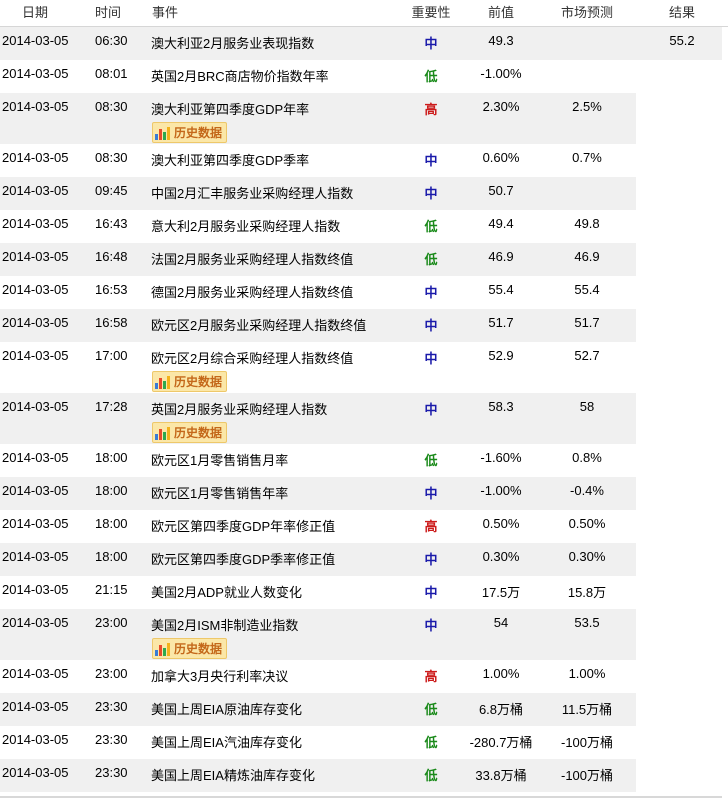 This screenshot has width=728, height=800. I want to click on row-event-name: 加拿大3月央行利率决议, so click(220, 676).